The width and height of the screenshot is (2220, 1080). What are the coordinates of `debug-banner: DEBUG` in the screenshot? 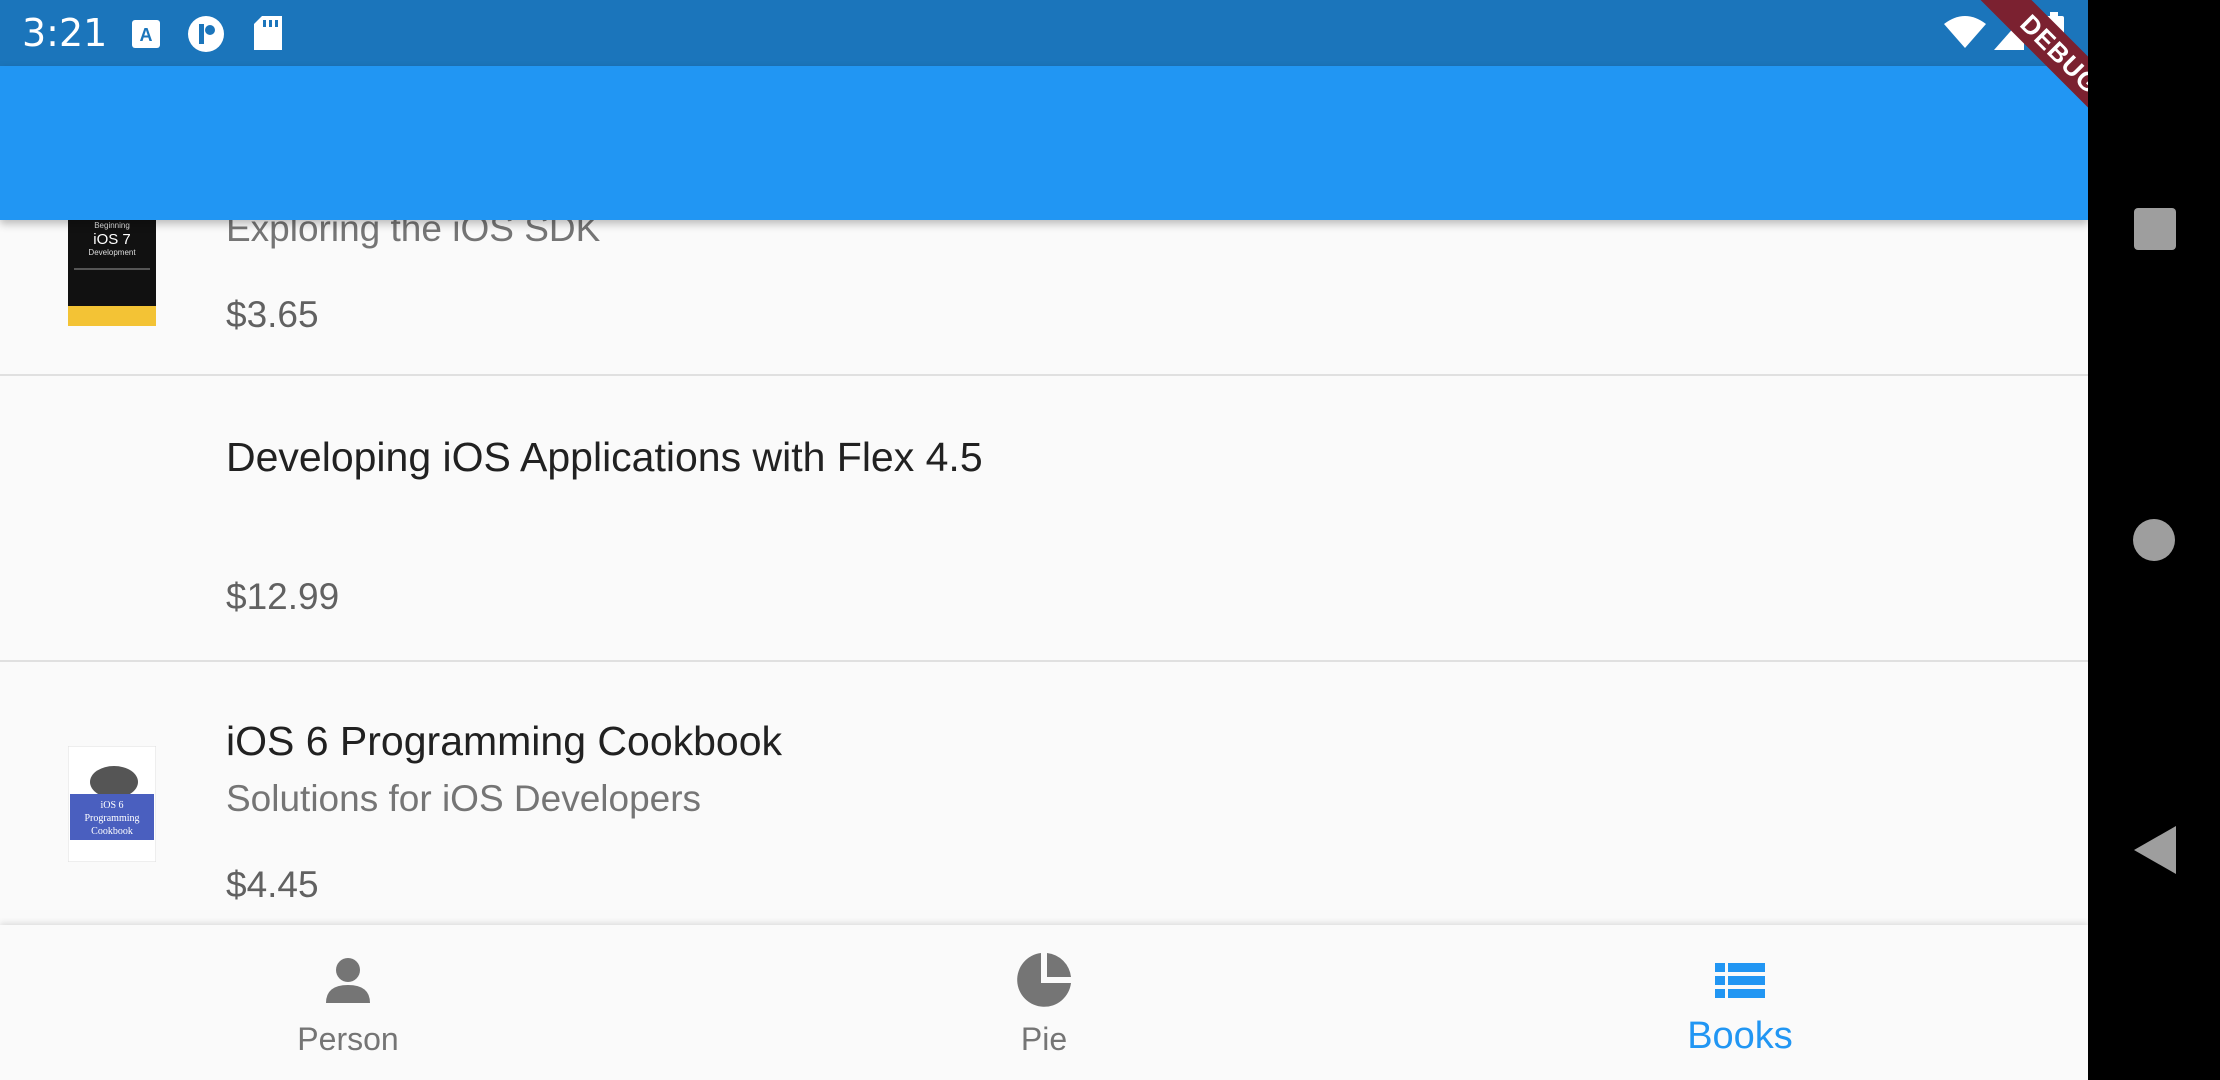 It's located at (1999, 89).